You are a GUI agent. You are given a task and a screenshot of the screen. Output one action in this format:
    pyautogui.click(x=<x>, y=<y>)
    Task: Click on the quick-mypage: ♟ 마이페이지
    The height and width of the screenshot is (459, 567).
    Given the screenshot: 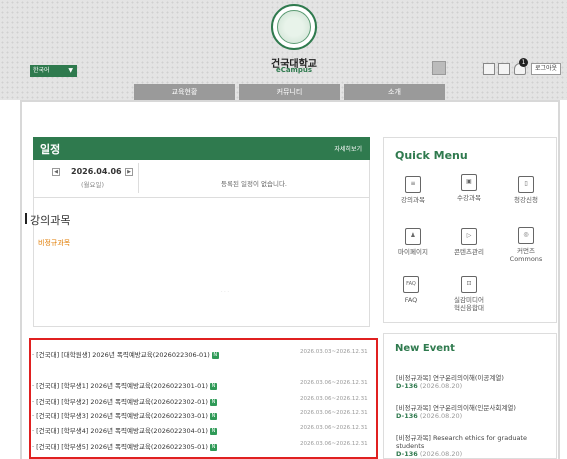 What is the action you would take?
    pyautogui.click(x=413, y=242)
    